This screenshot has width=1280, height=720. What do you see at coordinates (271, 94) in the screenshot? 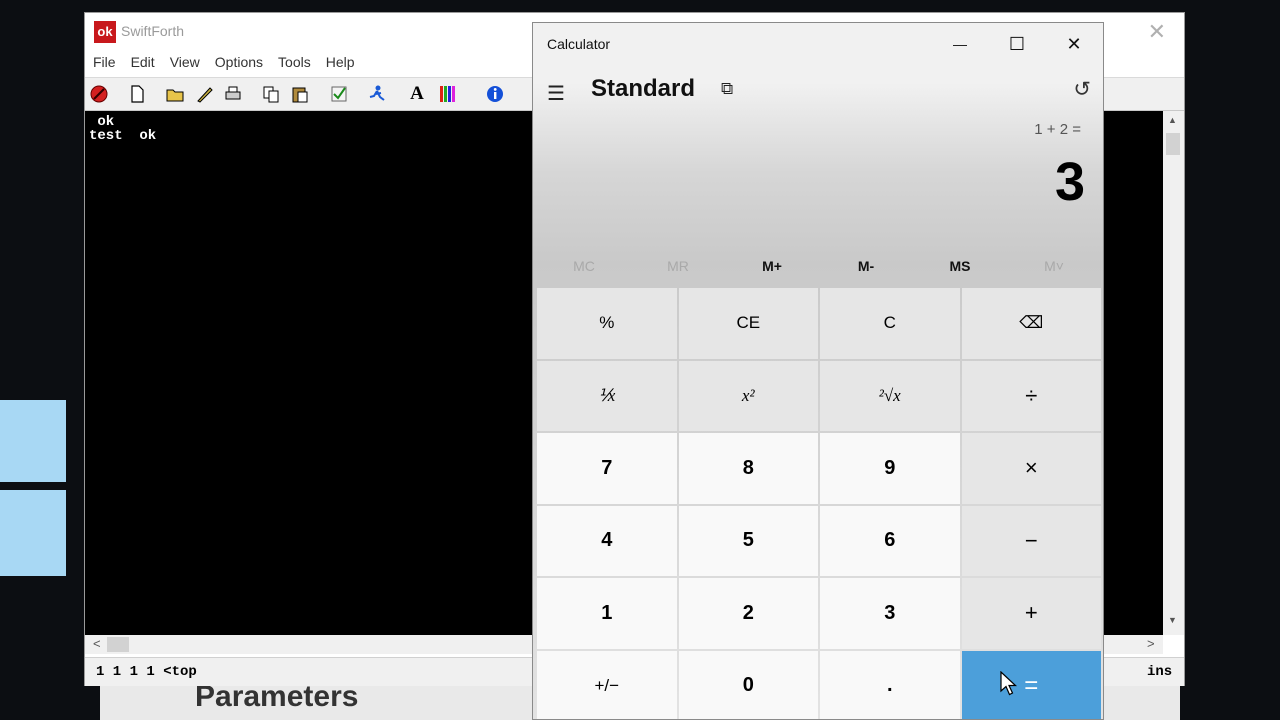
I see `copy-icon` at bounding box center [271, 94].